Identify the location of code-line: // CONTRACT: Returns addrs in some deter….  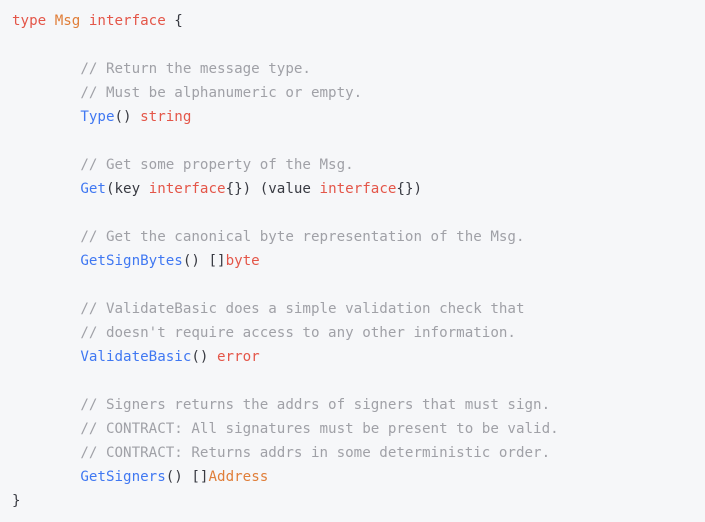
(352, 453).